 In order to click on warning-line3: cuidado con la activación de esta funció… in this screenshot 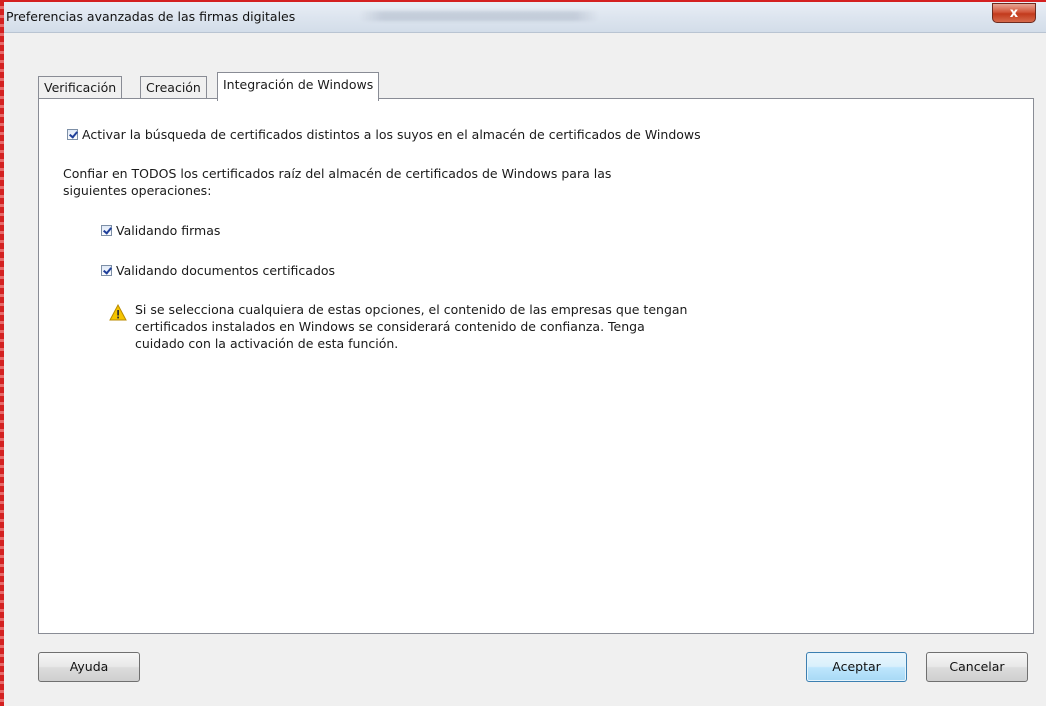, I will do `click(267, 343)`.